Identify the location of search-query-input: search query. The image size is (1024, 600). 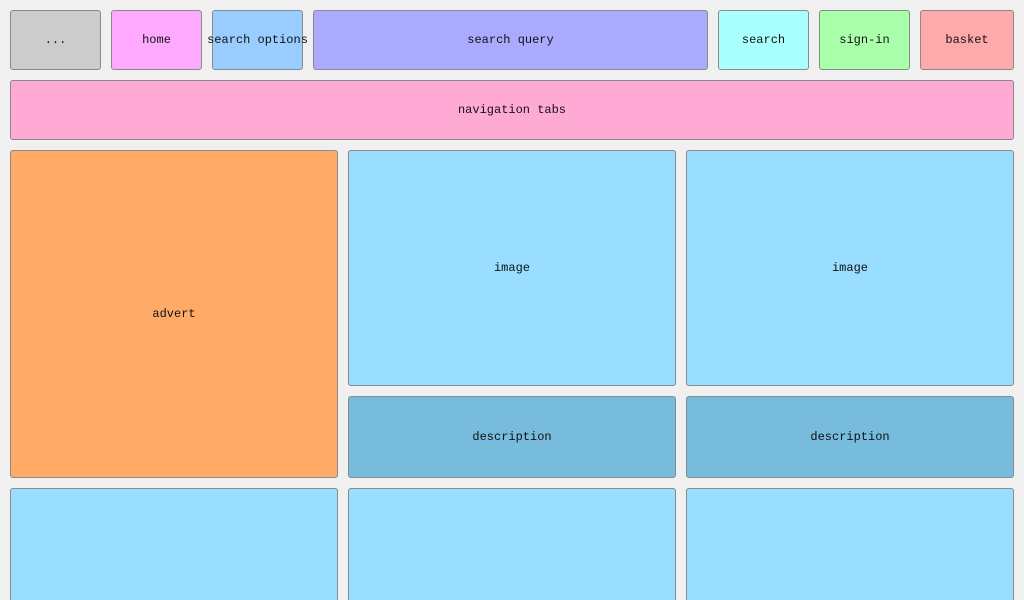
(510, 40).